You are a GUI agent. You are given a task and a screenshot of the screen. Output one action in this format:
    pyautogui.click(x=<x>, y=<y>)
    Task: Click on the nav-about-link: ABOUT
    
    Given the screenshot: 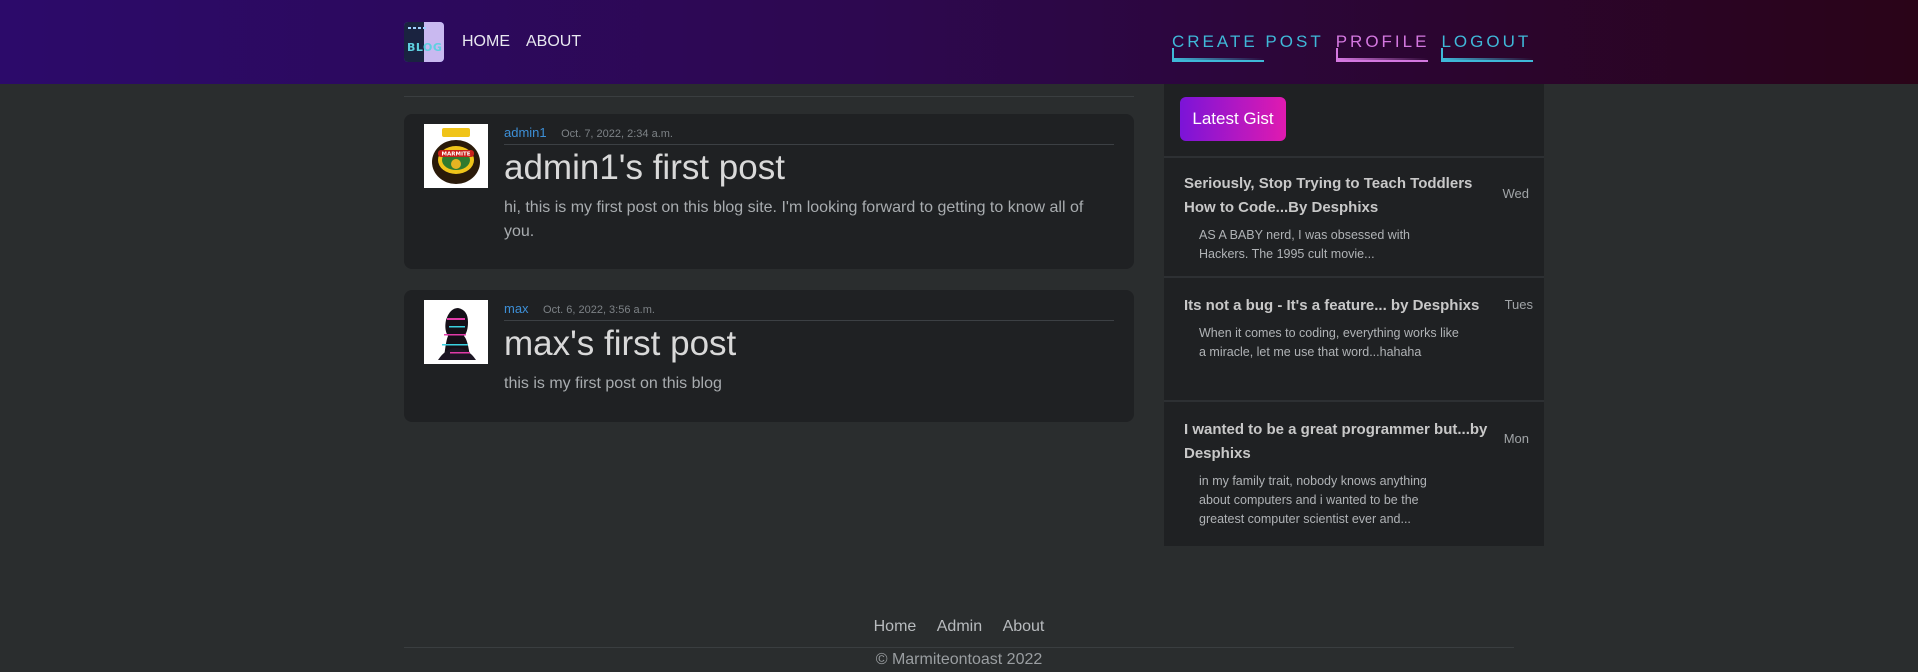 What is the action you would take?
    pyautogui.click(x=553, y=42)
    